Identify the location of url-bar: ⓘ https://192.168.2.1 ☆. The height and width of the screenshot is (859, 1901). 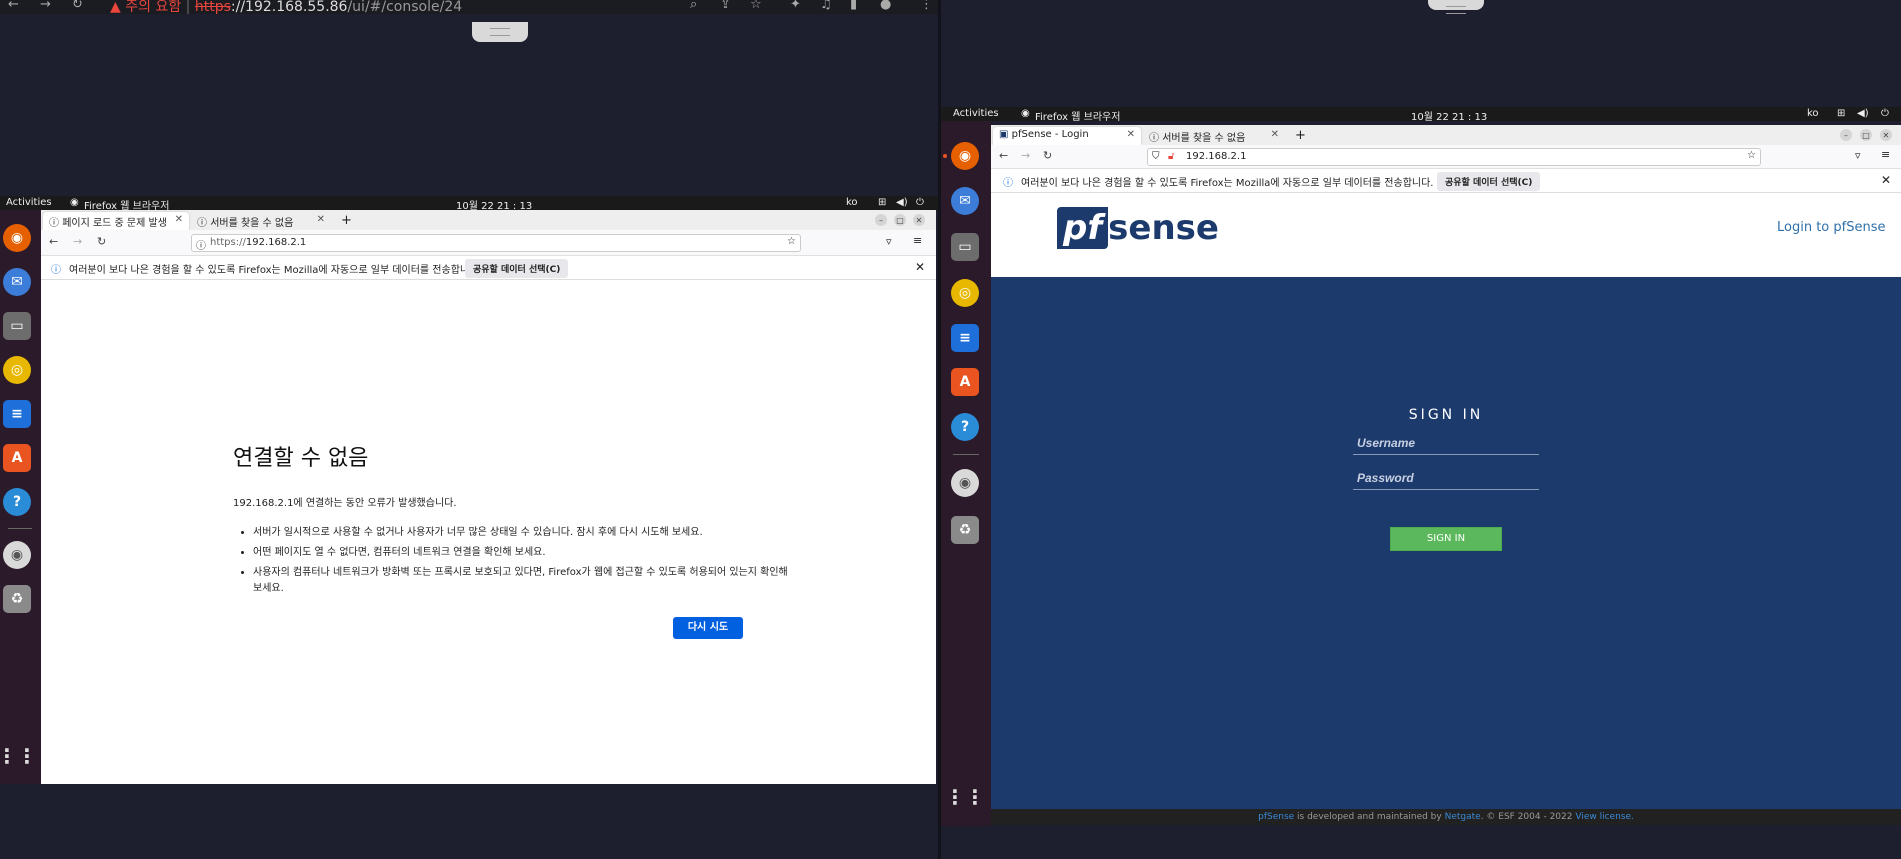
(496, 243).